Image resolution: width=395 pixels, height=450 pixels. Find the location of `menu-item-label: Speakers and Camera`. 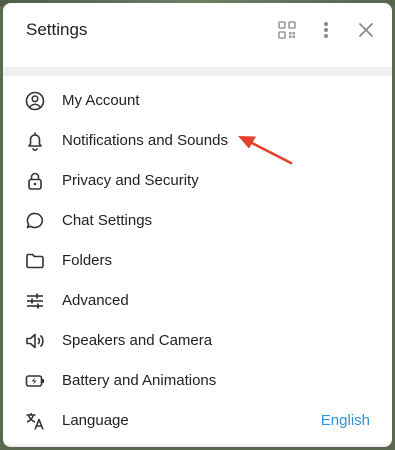

menu-item-label: Speakers and Camera is located at coordinates (137, 340).